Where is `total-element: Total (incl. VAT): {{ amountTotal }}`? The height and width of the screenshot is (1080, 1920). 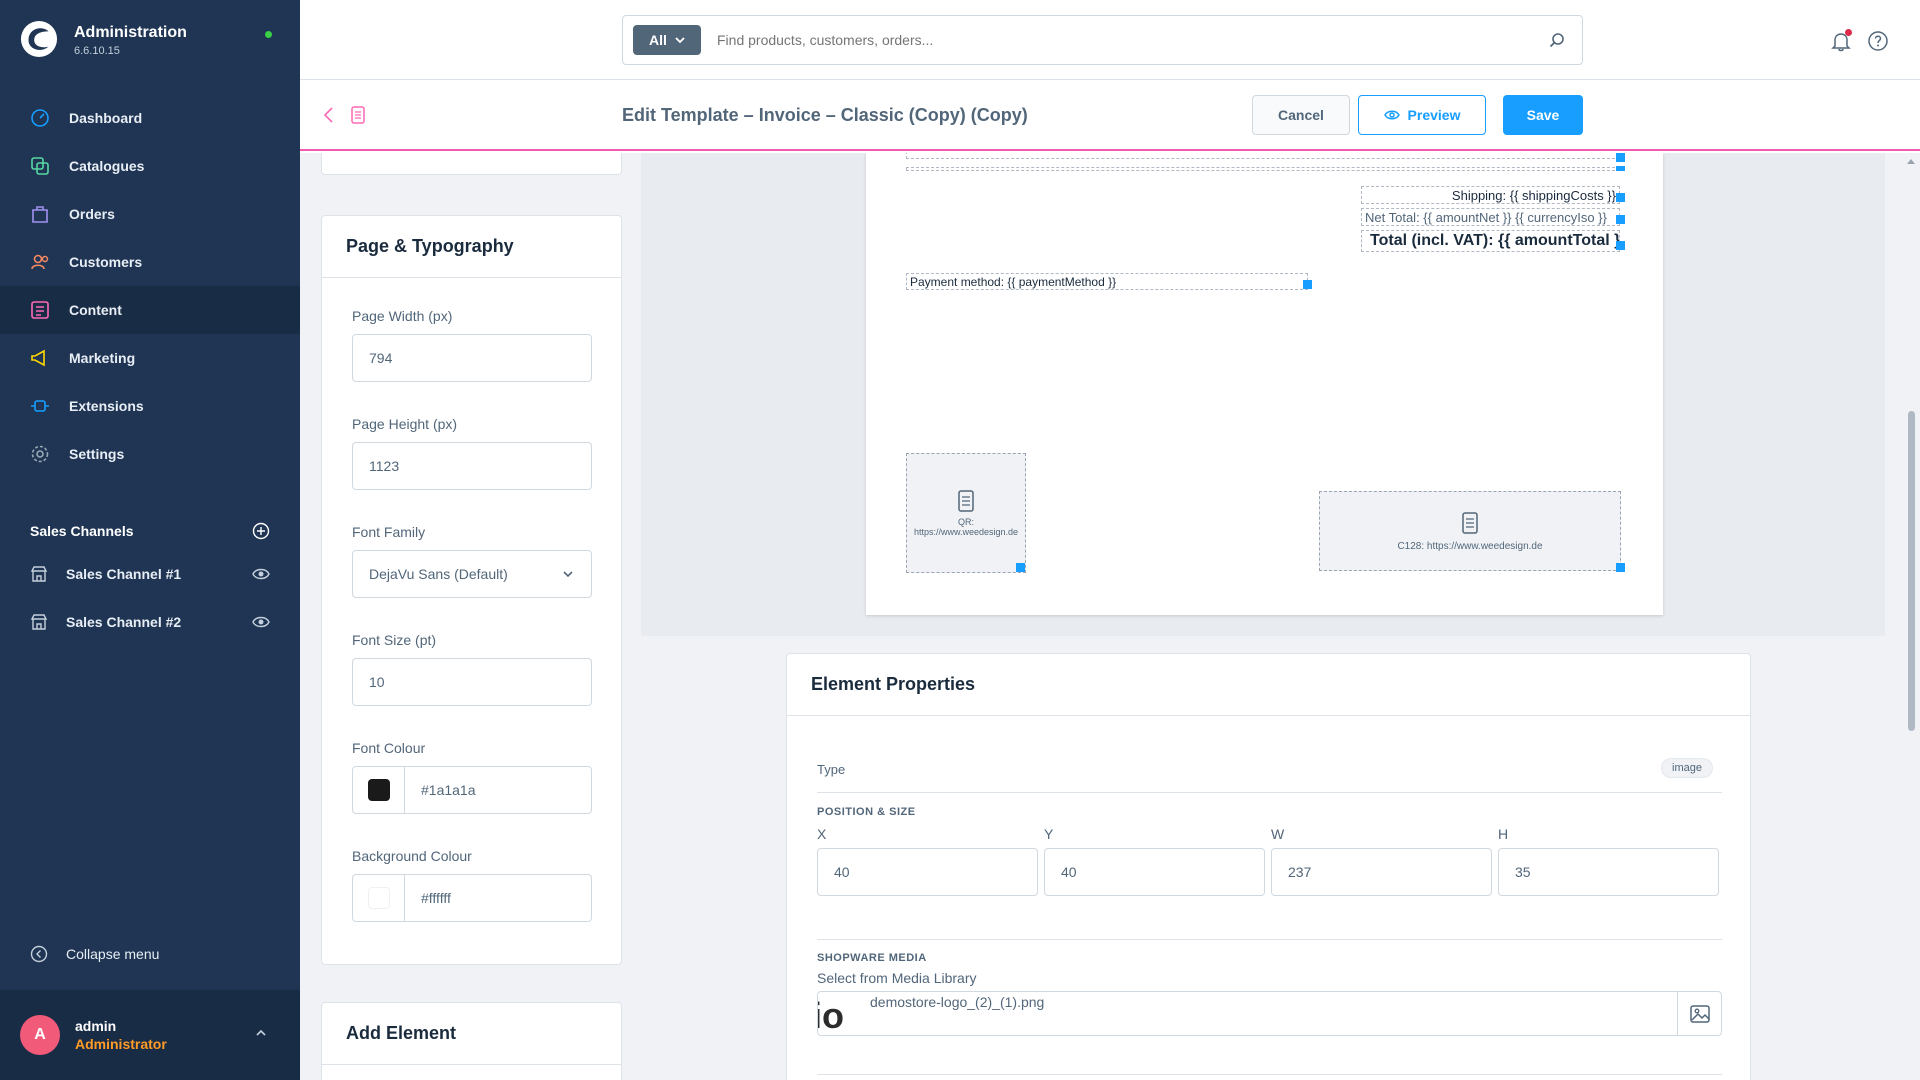 total-element: Total (incl. VAT): {{ amountTotal }} is located at coordinates (1490, 241).